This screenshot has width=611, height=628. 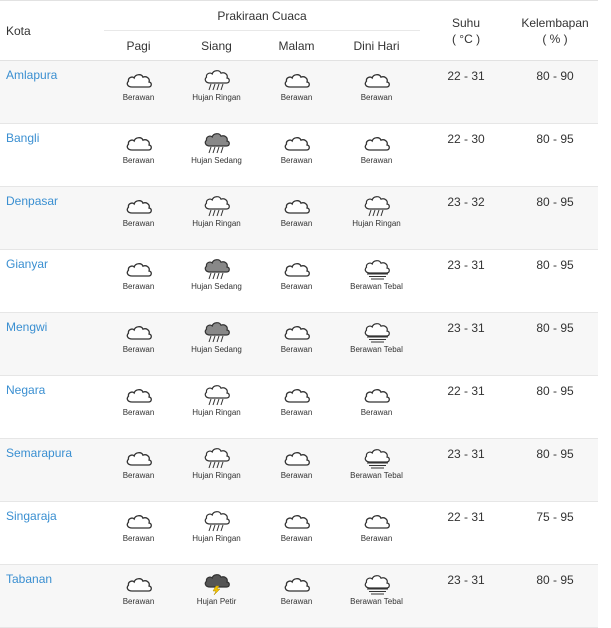 I want to click on kelembapan-value: 80 - 90, so click(x=555, y=92).